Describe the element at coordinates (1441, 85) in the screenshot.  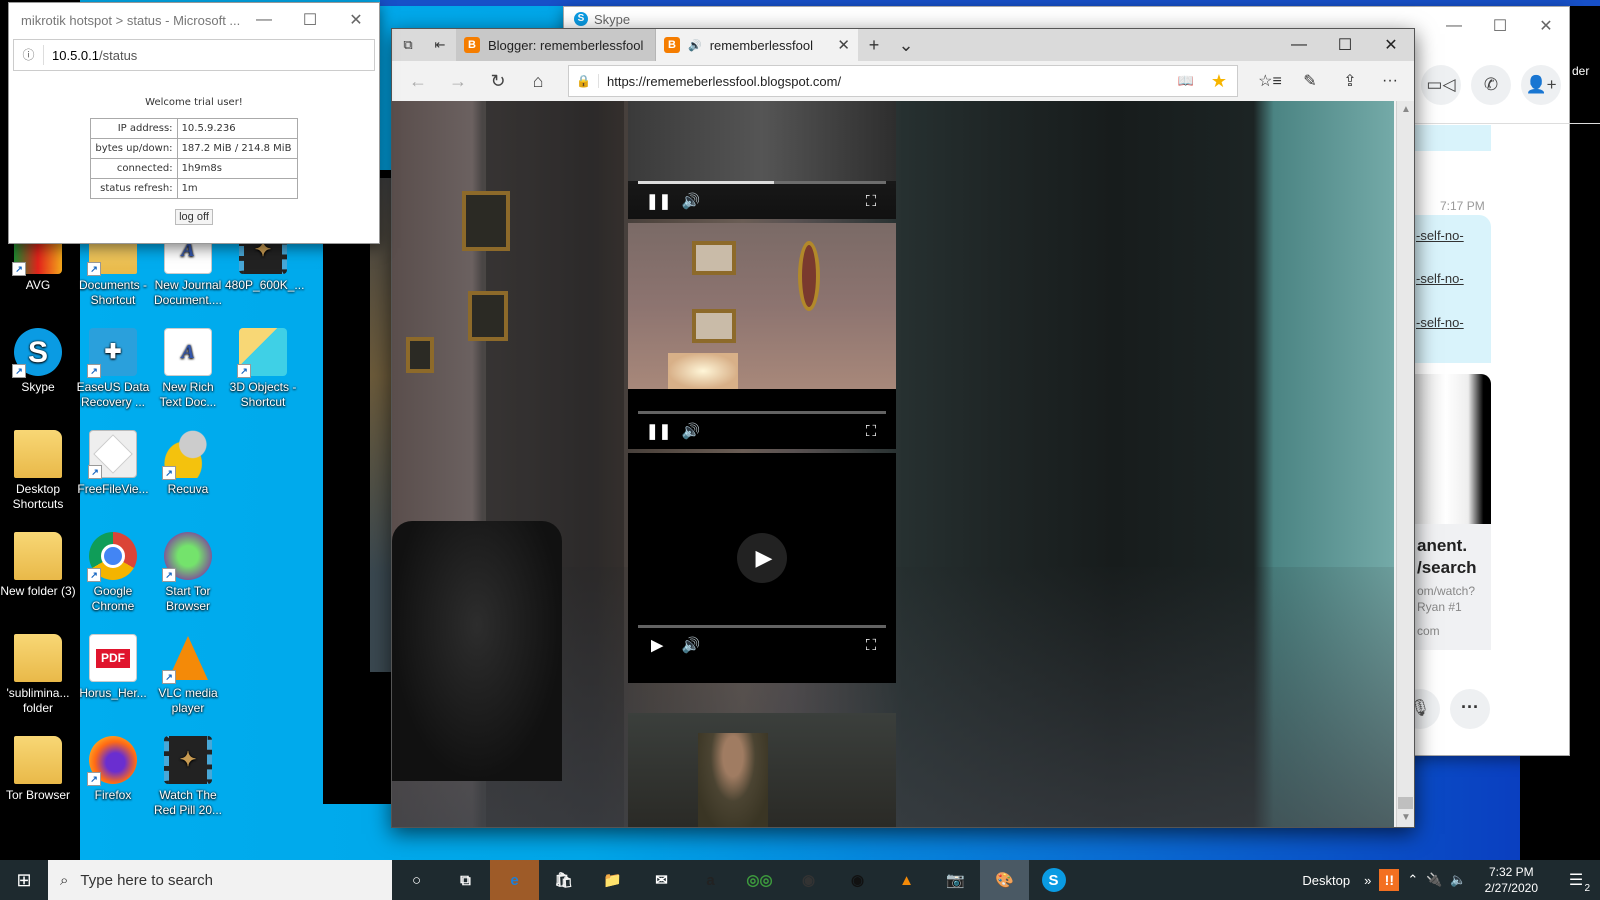
I see `video-call-icon: ▭◁` at that location.